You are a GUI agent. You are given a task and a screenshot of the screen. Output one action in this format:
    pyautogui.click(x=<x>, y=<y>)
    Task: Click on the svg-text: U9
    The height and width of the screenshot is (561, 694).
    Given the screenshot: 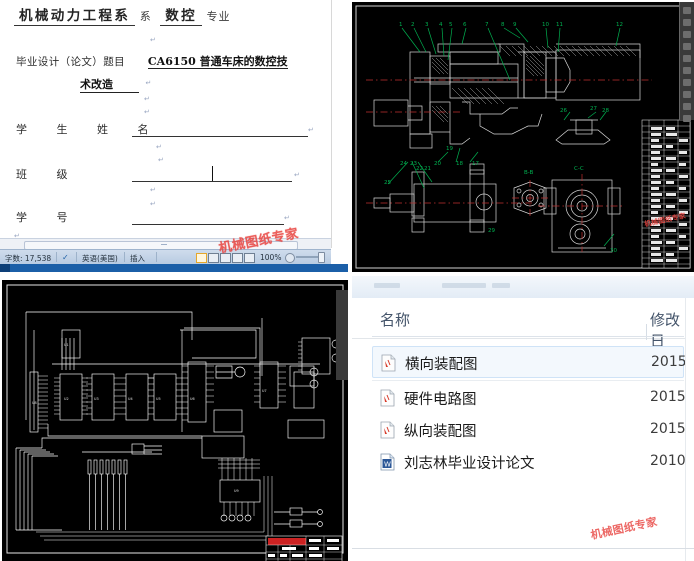 What is the action you would take?
    pyautogui.click(x=236, y=491)
    